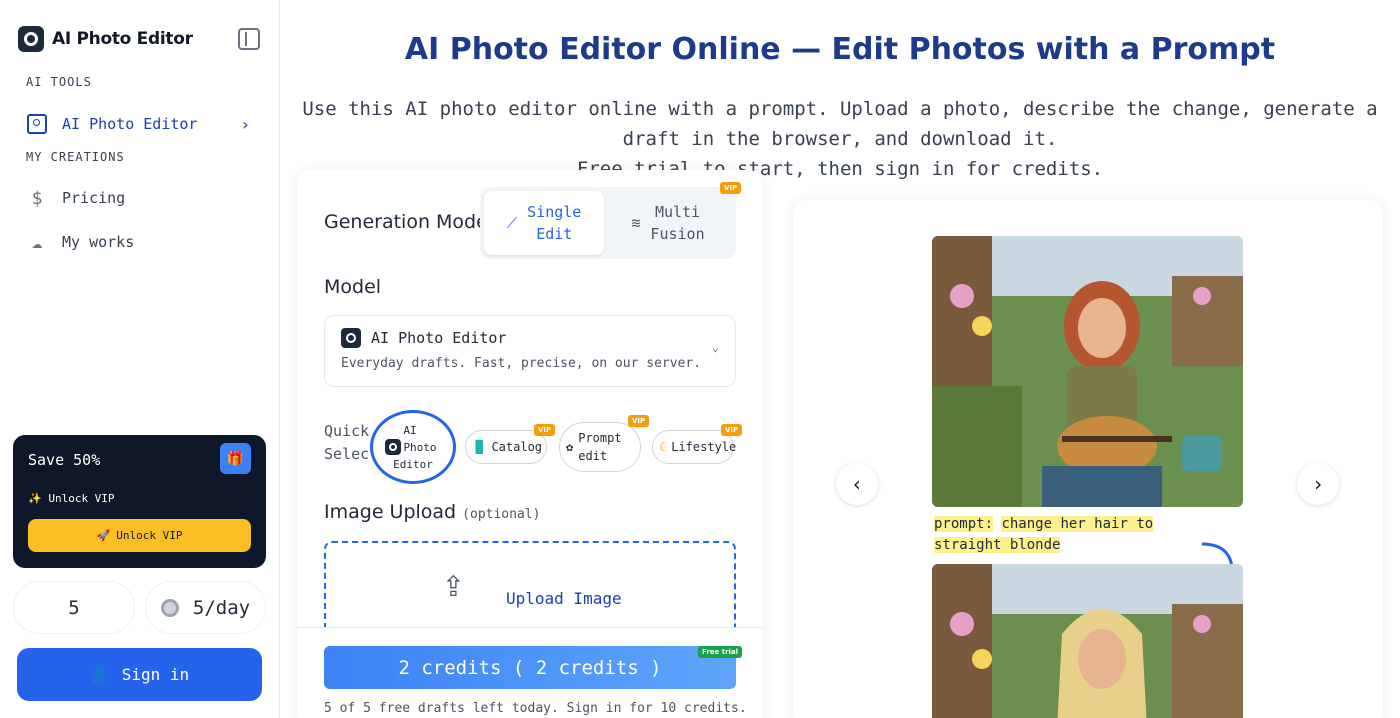 The height and width of the screenshot is (718, 1400). Describe the element at coordinates (149, 535) in the screenshot. I see `unlock-vip-label: Unlock VIP` at that location.